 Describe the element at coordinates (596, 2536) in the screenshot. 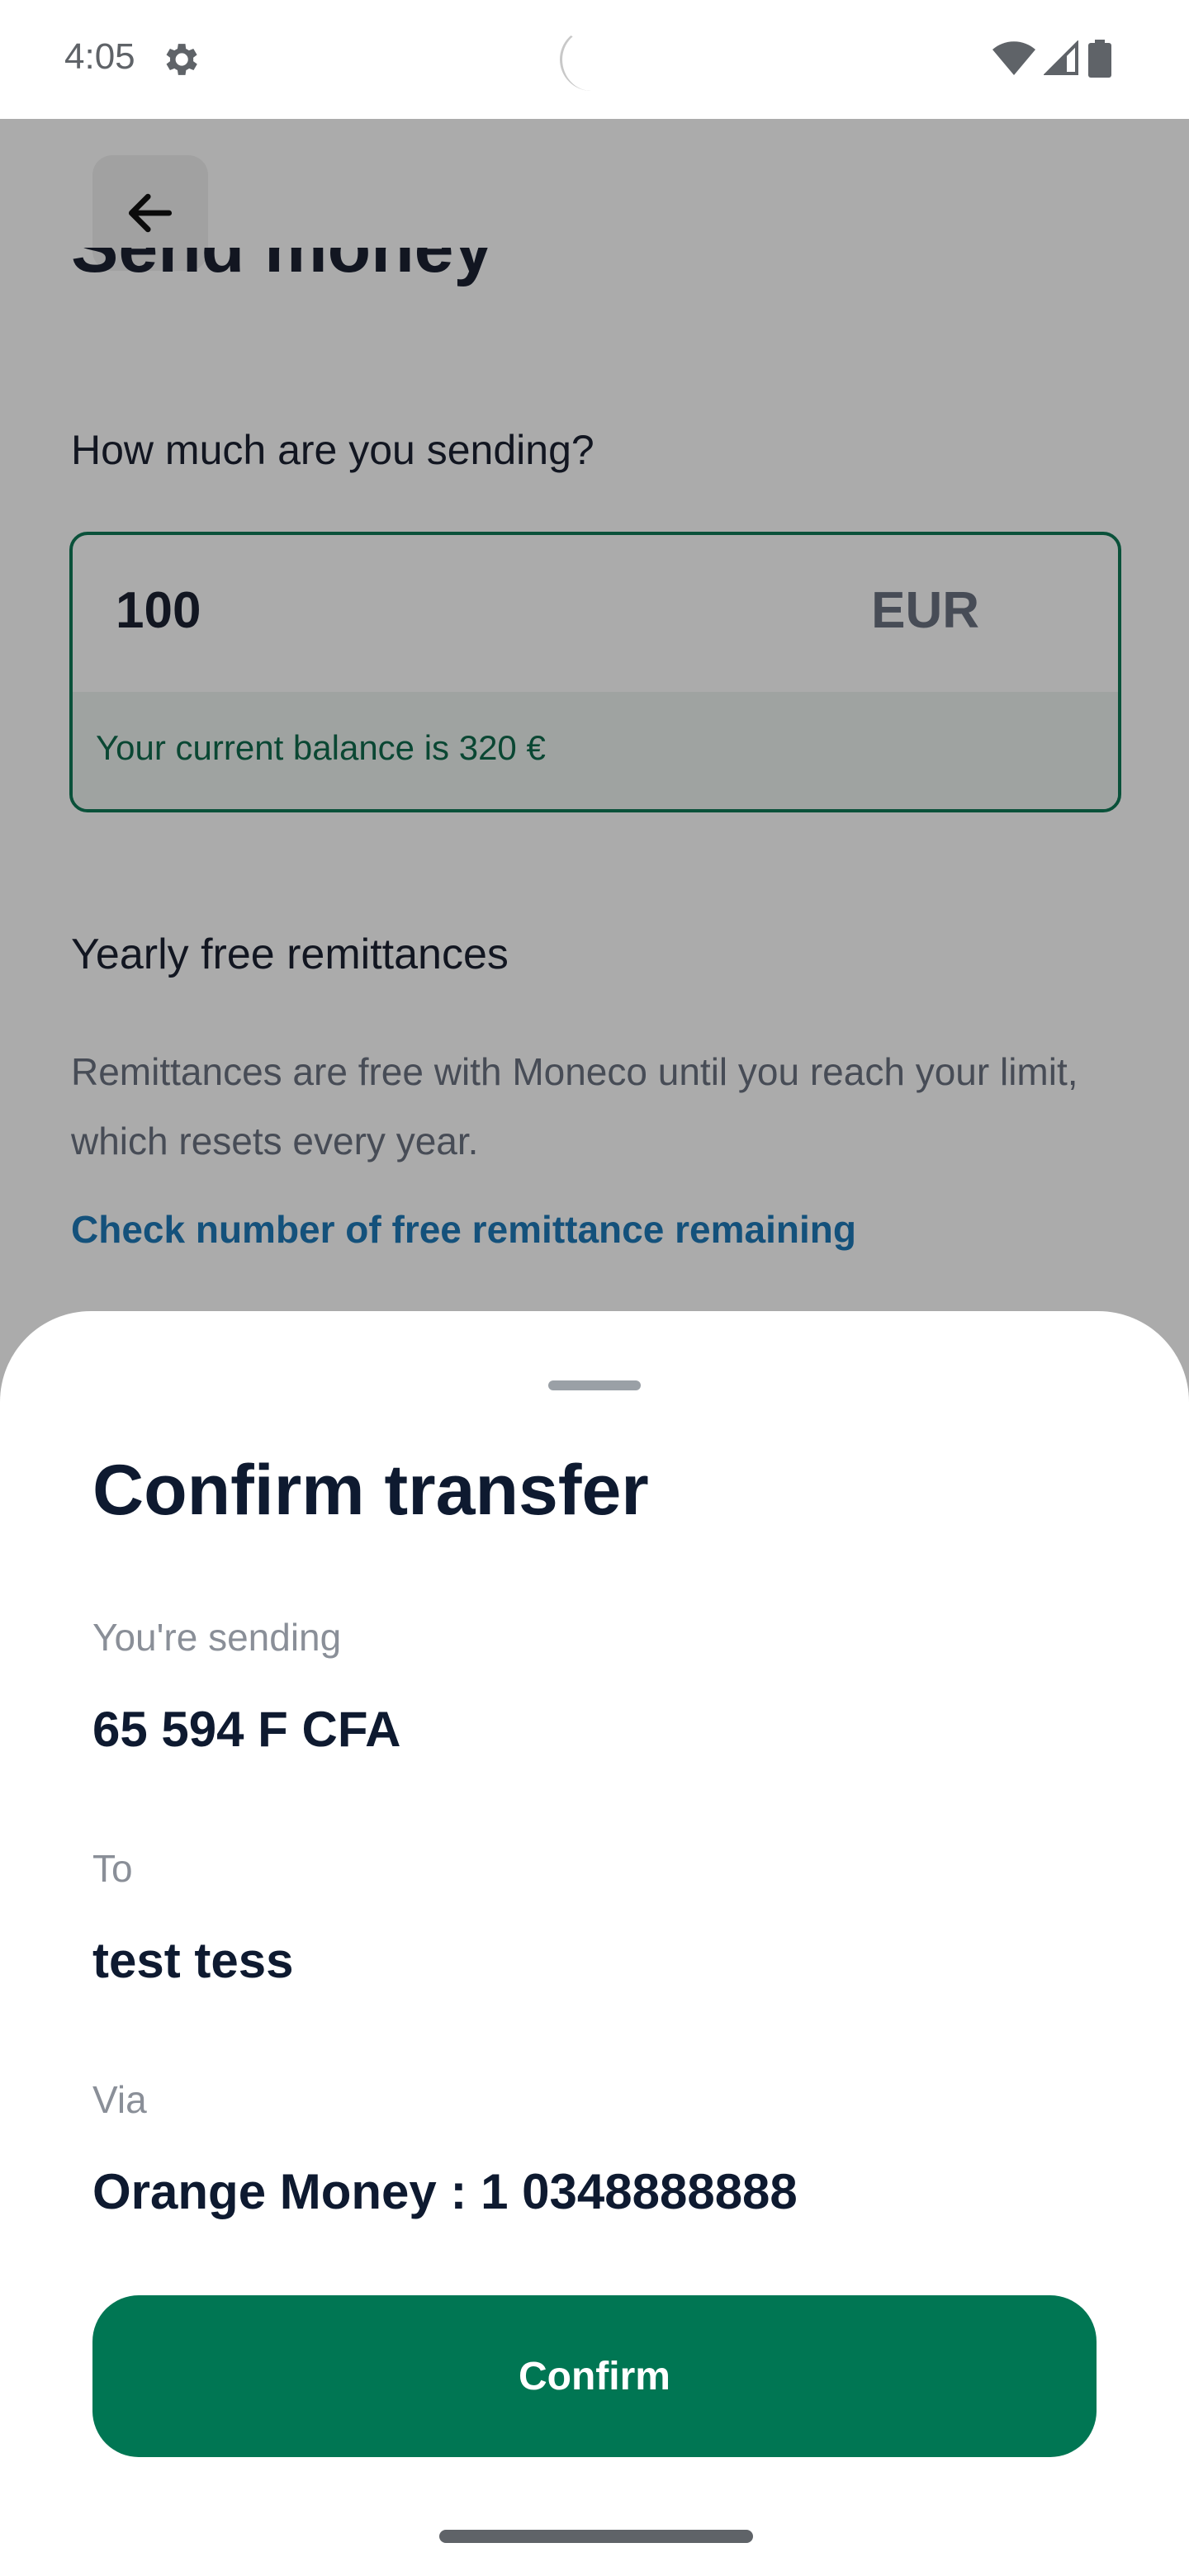

I see `home-indicator` at that location.